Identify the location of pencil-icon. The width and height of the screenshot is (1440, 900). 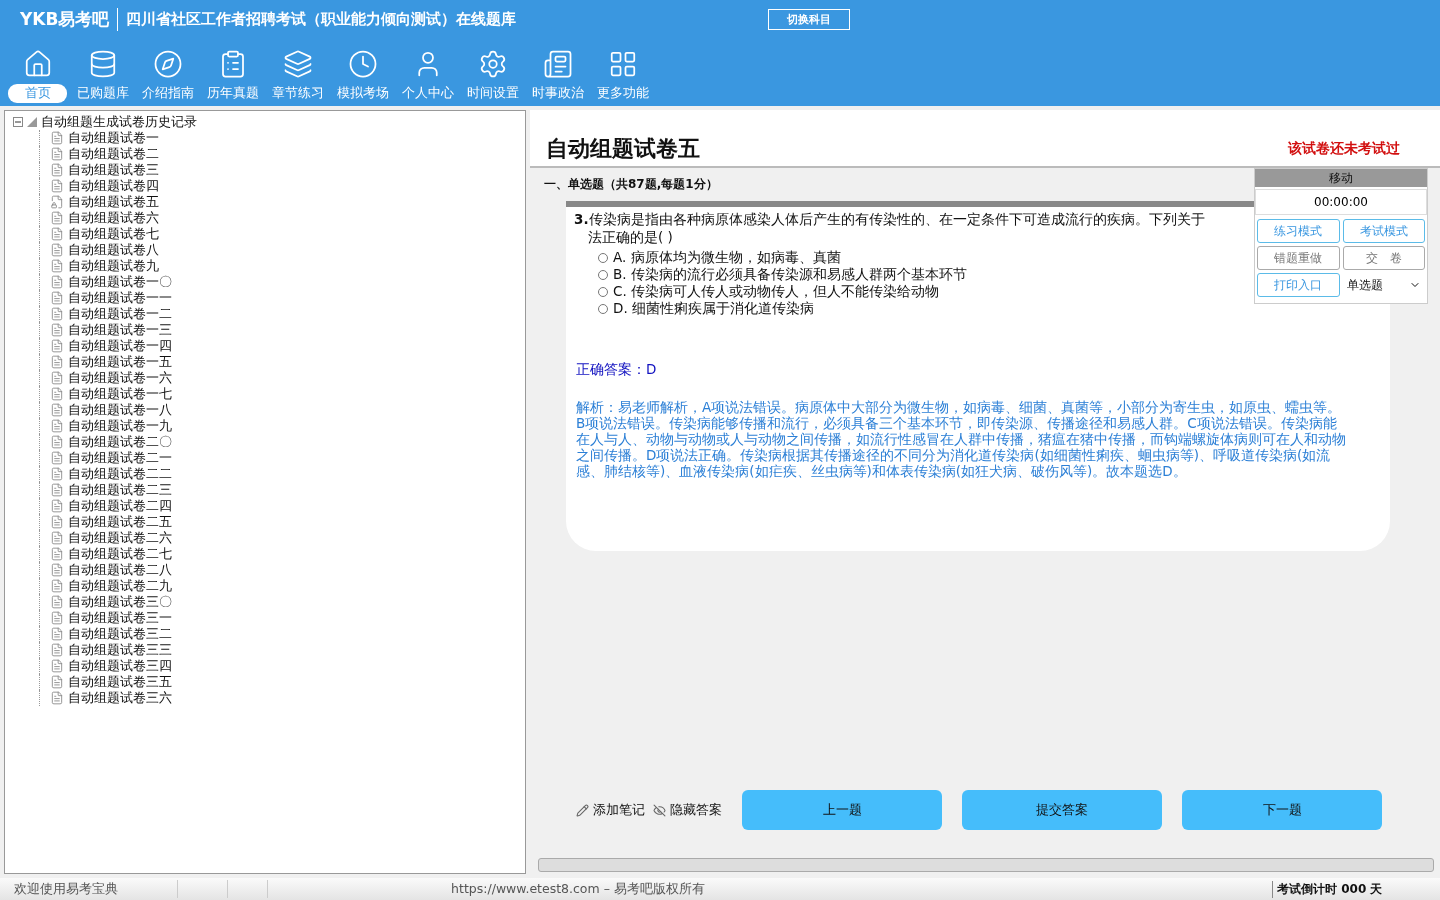
(582, 810).